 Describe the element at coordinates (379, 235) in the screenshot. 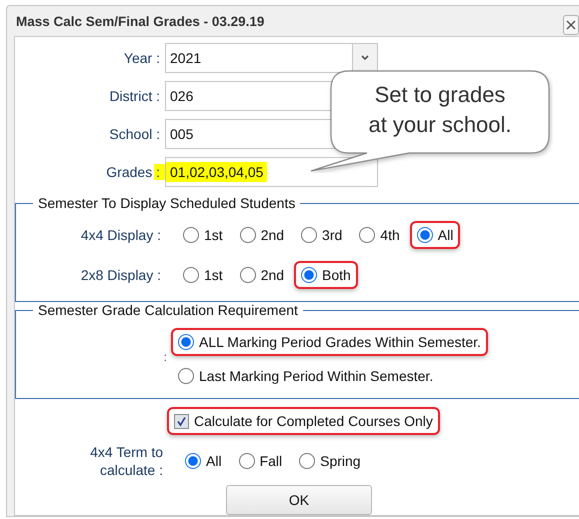

I see `radio-option: 4th` at that location.